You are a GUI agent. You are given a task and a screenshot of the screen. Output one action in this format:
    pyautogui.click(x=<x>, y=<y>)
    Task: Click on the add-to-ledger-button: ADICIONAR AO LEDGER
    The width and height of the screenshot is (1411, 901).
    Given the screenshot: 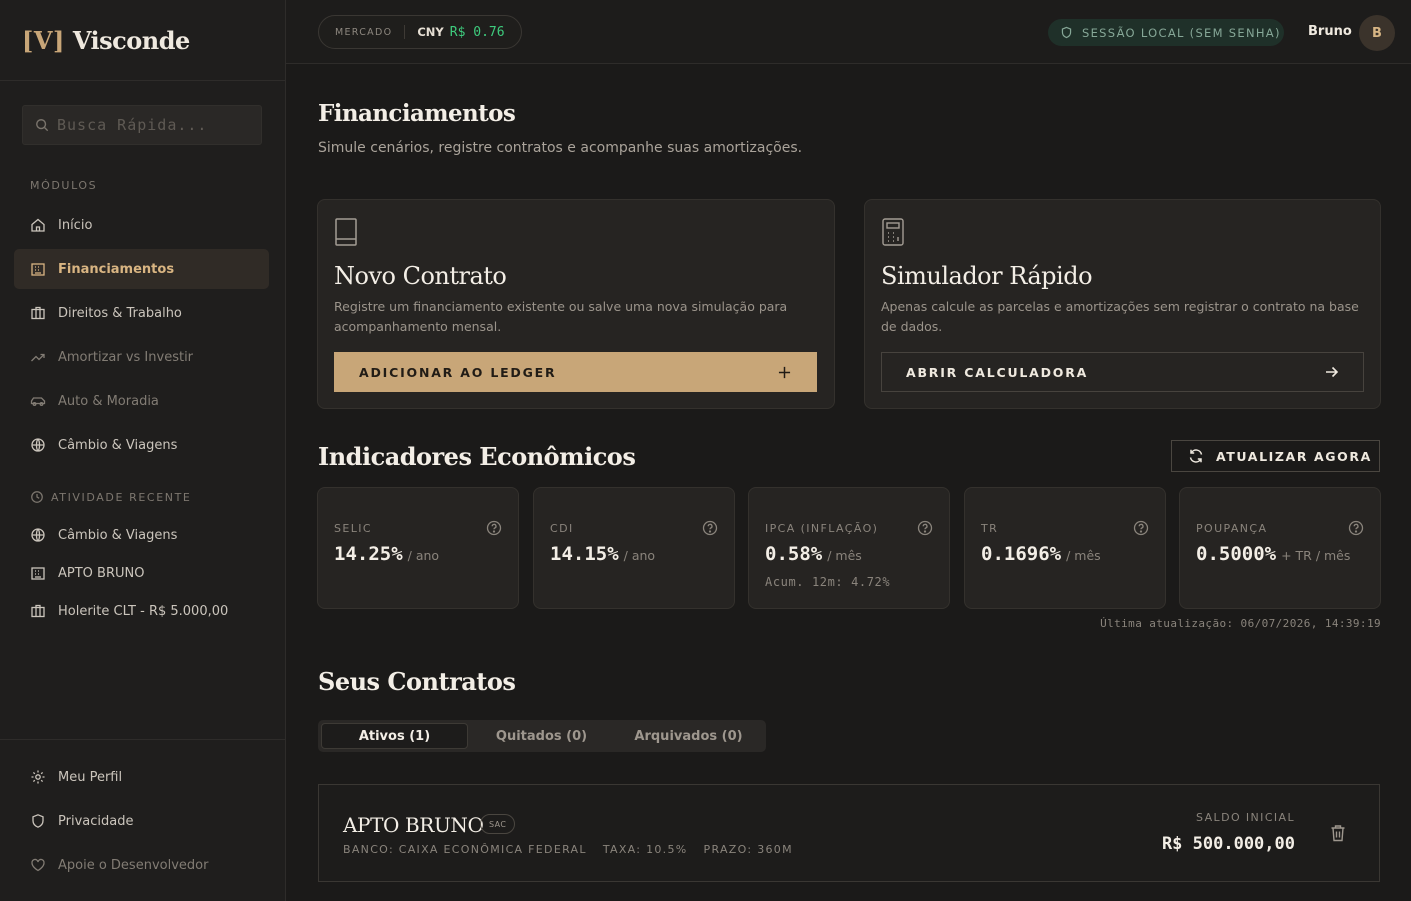 What is the action you would take?
    pyautogui.click(x=575, y=372)
    